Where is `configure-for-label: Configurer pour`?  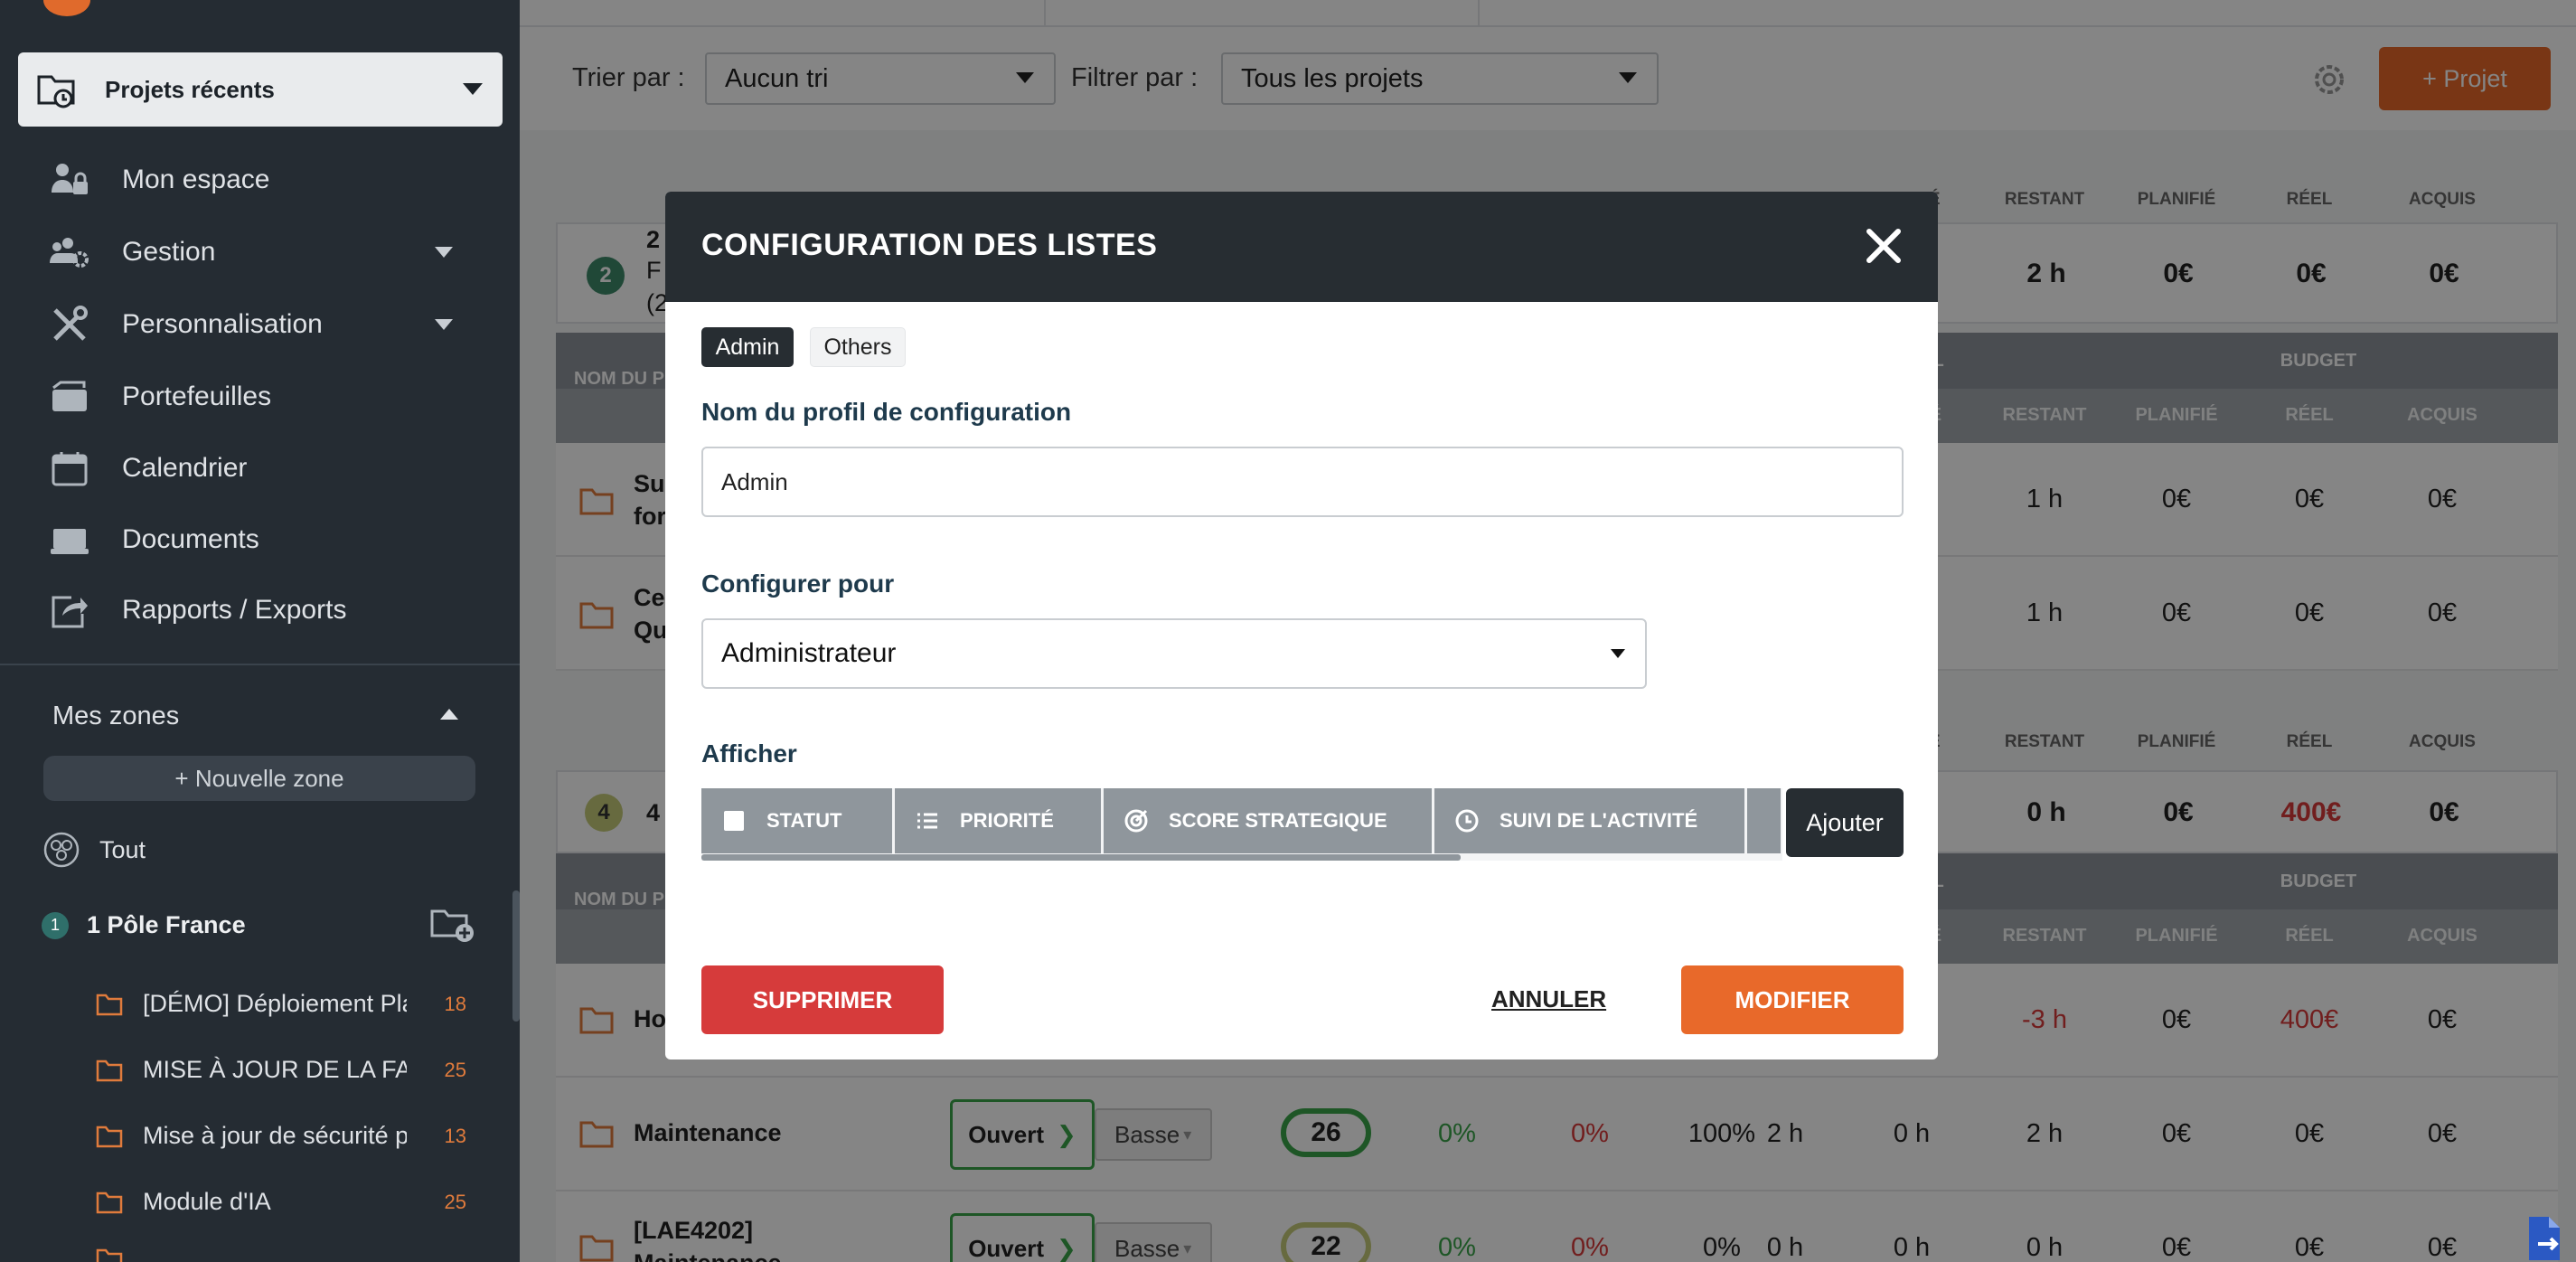
configure-for-label: Configurer pour is located at coordinates (798, 584).